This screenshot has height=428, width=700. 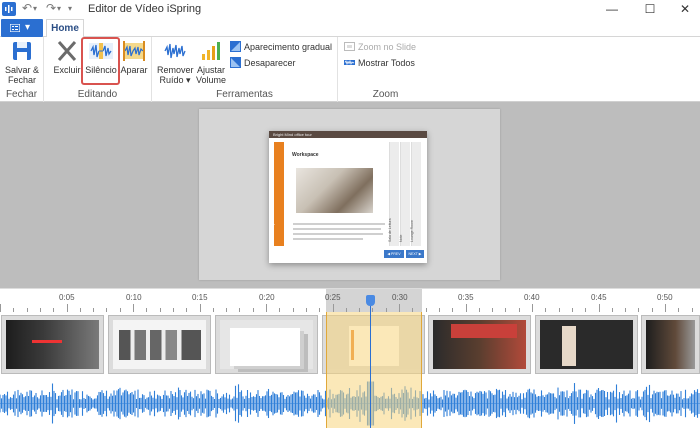 I want to click on slide-accordion-tab-2: Note, so click(x=404, y=194).